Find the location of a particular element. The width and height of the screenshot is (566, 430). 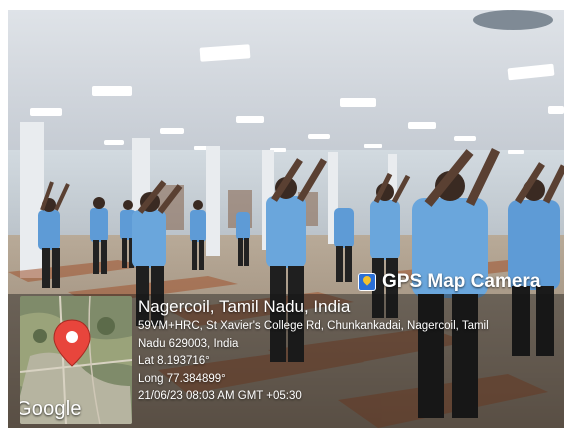

google-attribution: Google is located at coordinates (51, 409).